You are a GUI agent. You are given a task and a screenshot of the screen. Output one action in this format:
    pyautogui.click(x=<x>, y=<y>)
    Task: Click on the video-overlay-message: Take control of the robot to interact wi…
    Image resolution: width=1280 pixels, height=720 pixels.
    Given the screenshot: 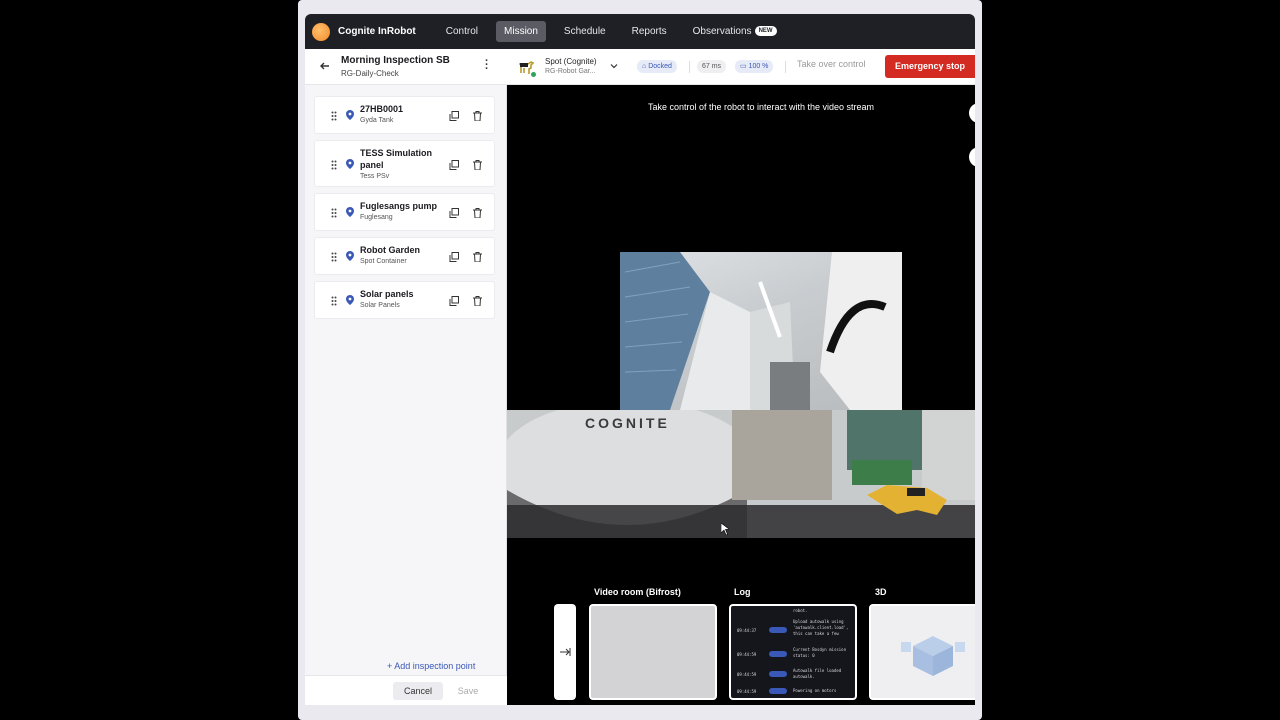 What is the action you would take?
    pyautogui.click(x=761, y=107)
    